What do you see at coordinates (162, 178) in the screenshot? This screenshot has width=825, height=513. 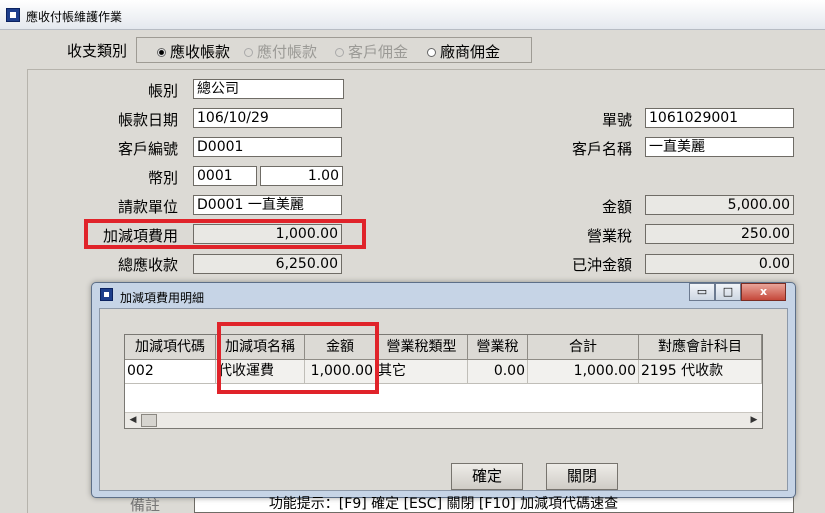 I see `currency-label: 幣別` at bounding box center [162, 178].